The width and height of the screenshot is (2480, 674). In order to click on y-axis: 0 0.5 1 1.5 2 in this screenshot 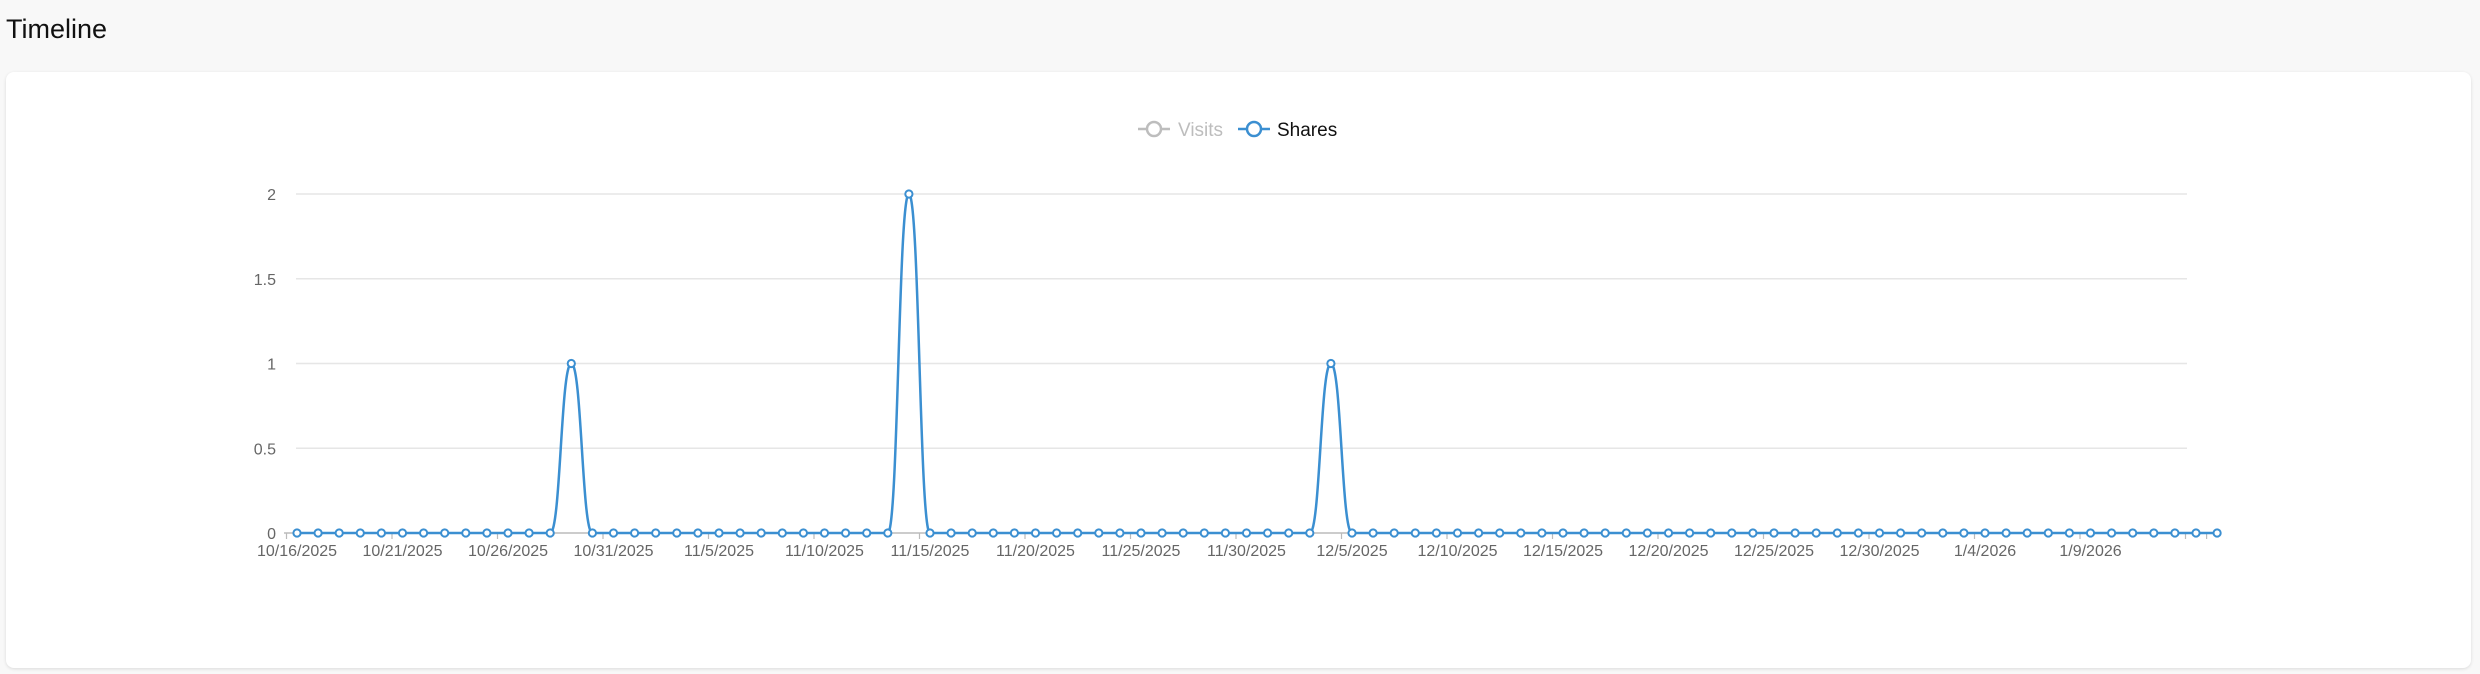, I will do `click(265, 365)`.